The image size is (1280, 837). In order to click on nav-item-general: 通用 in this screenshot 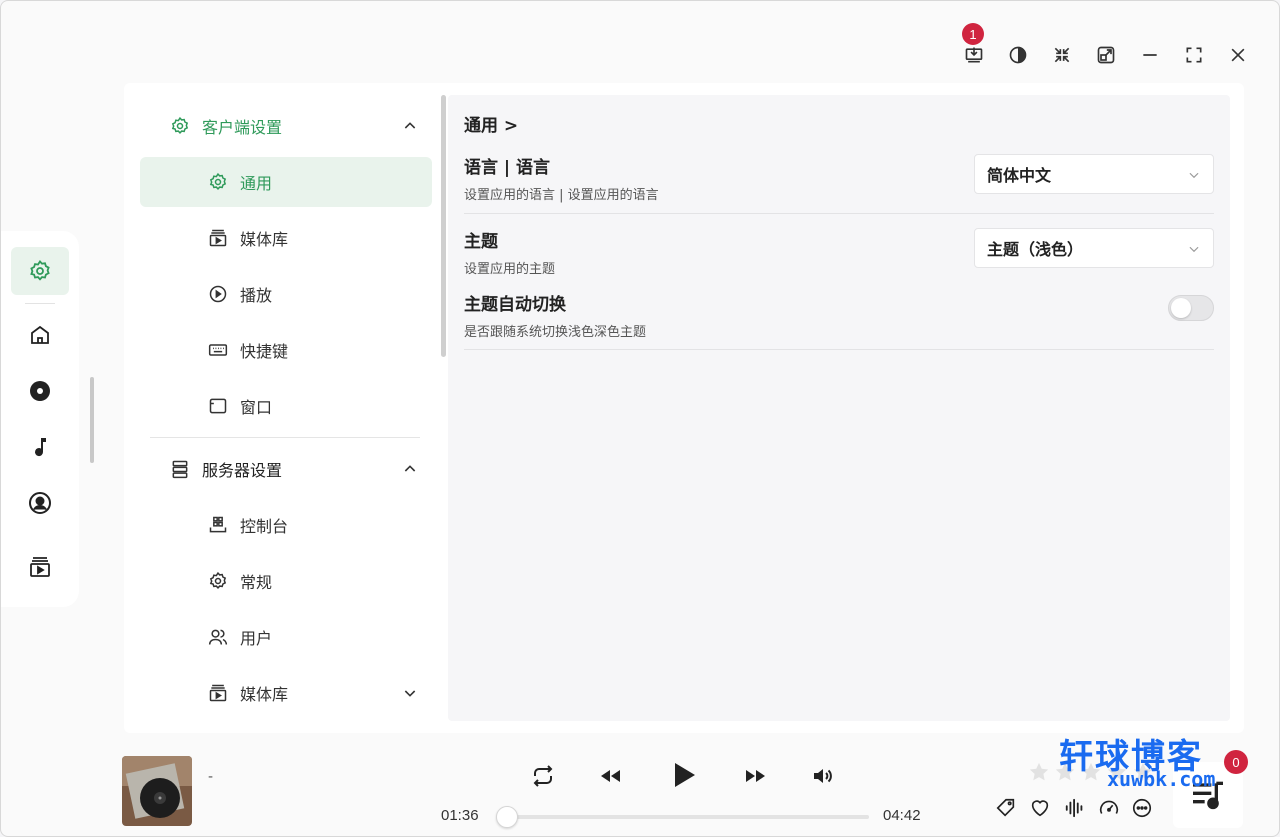, I will do `click(286, 182)`.